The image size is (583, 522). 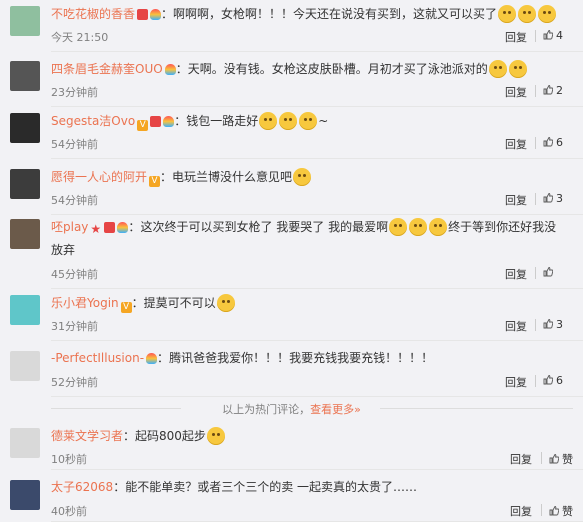 I want to click on comment-text-line2: 放弃, so click(x=63, y=250).